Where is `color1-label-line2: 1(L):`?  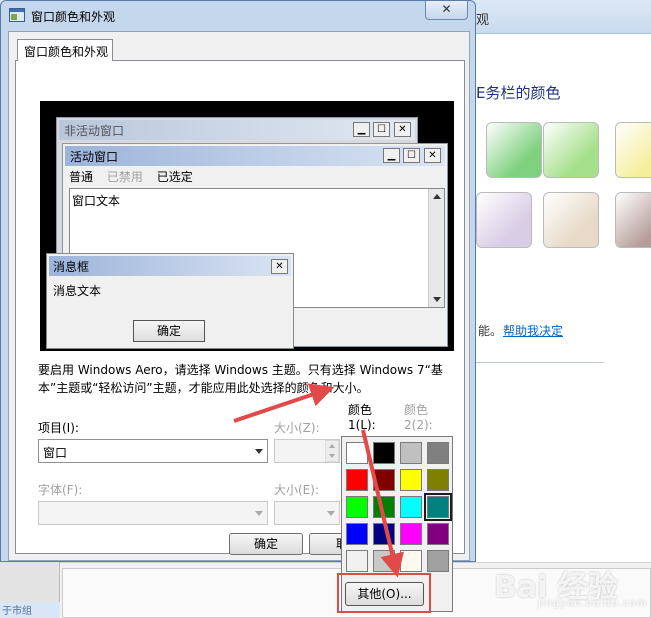
color1-label-line2: 1(L): is located at coordinates (362, 425).